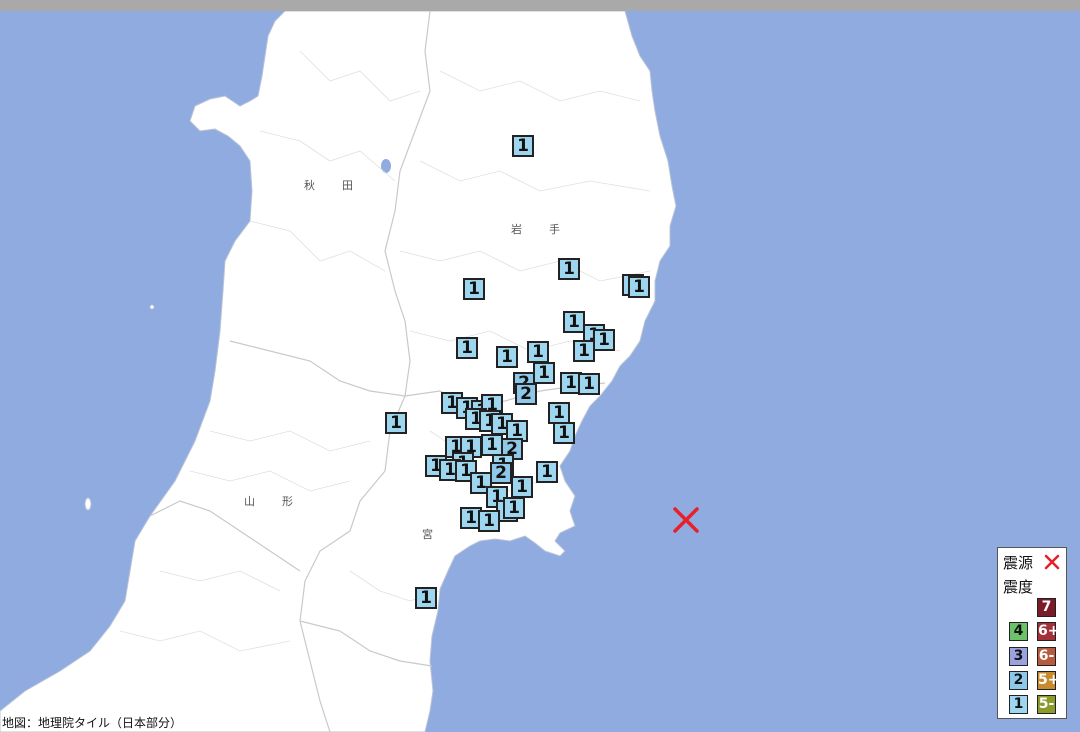  I want to click on pref-label-iwate-1: 岩, so click(516, 229).